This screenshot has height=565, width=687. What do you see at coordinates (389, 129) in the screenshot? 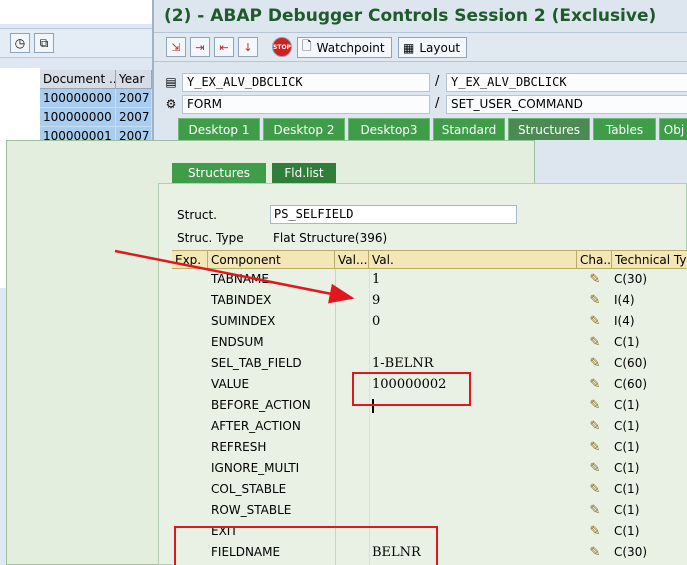
I see `tab-desktop-3: Desktop3` at bounding box center [389, 129].